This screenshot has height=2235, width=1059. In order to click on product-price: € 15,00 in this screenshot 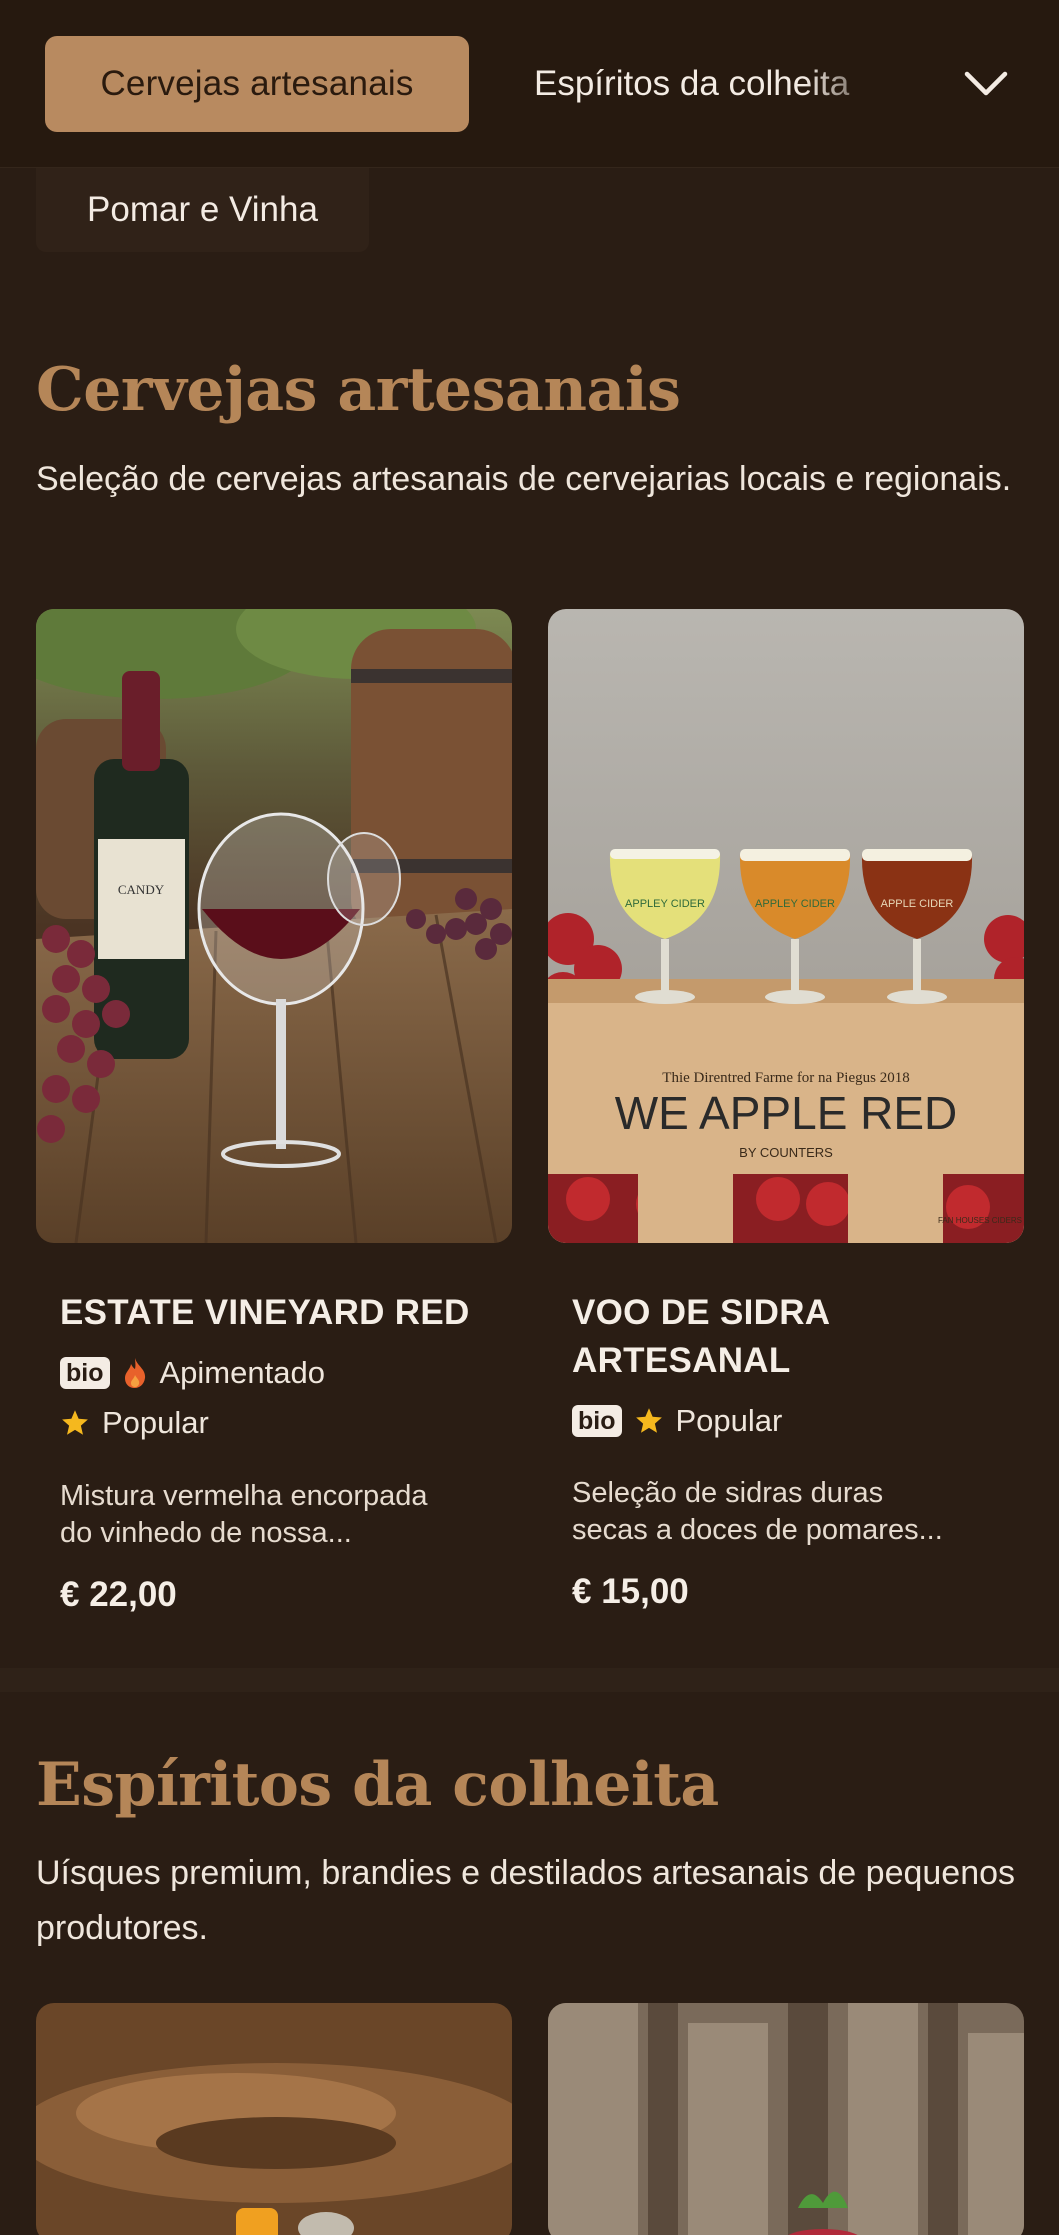, I will do `click(630, 1591)`.